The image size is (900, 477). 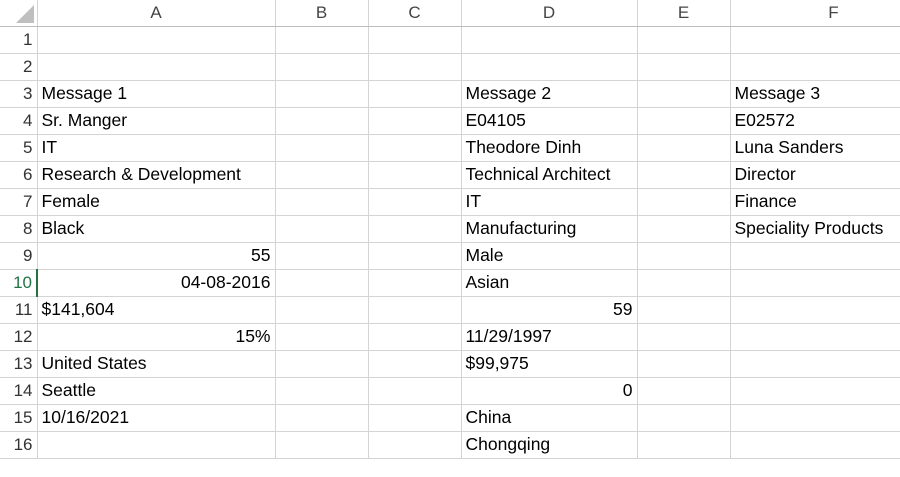 I want to click on cell-c4, so click(x=415, y=121).